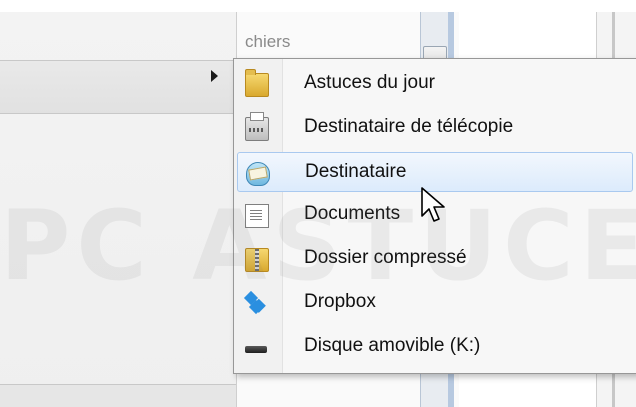 Image resolution: width=636 pixels, height=407 pixels. I want to click on submenu-item-label: Documents, so click(352, 213).